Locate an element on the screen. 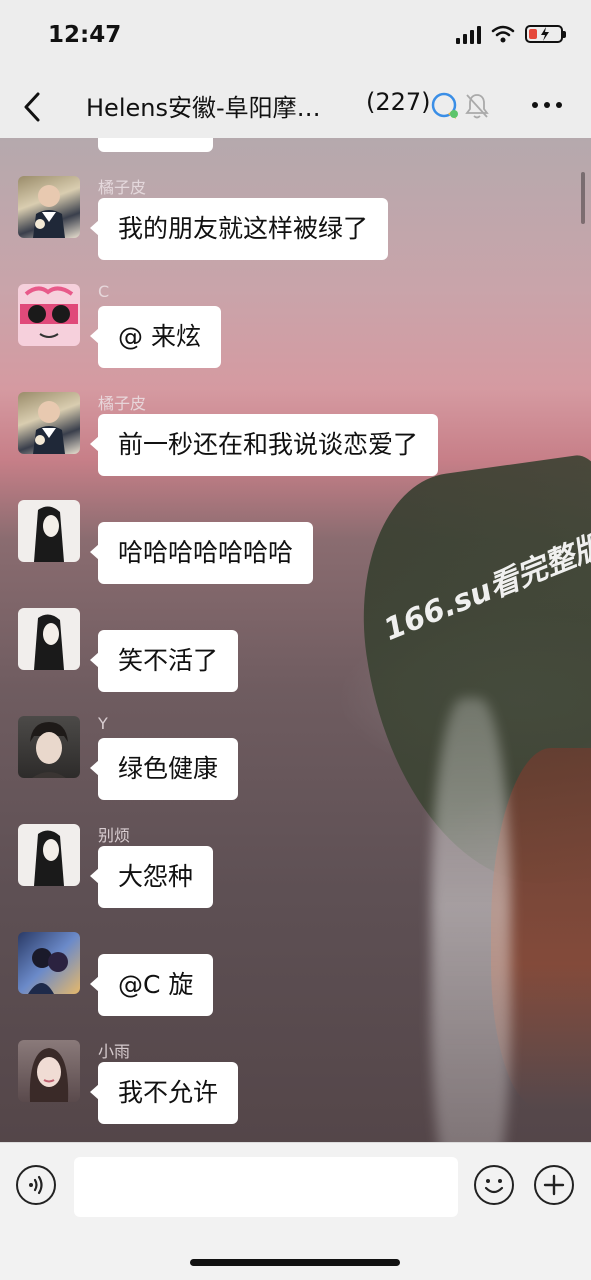 Image resolution: width=591 pixels, height=1280 pixels. message-bubble: 笑不活了 is located at coordinates (164, 661).